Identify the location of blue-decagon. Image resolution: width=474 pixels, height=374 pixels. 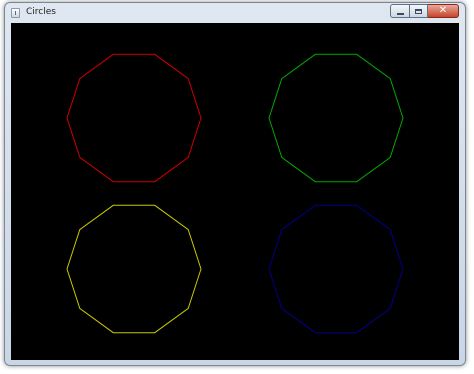
(336, 269).